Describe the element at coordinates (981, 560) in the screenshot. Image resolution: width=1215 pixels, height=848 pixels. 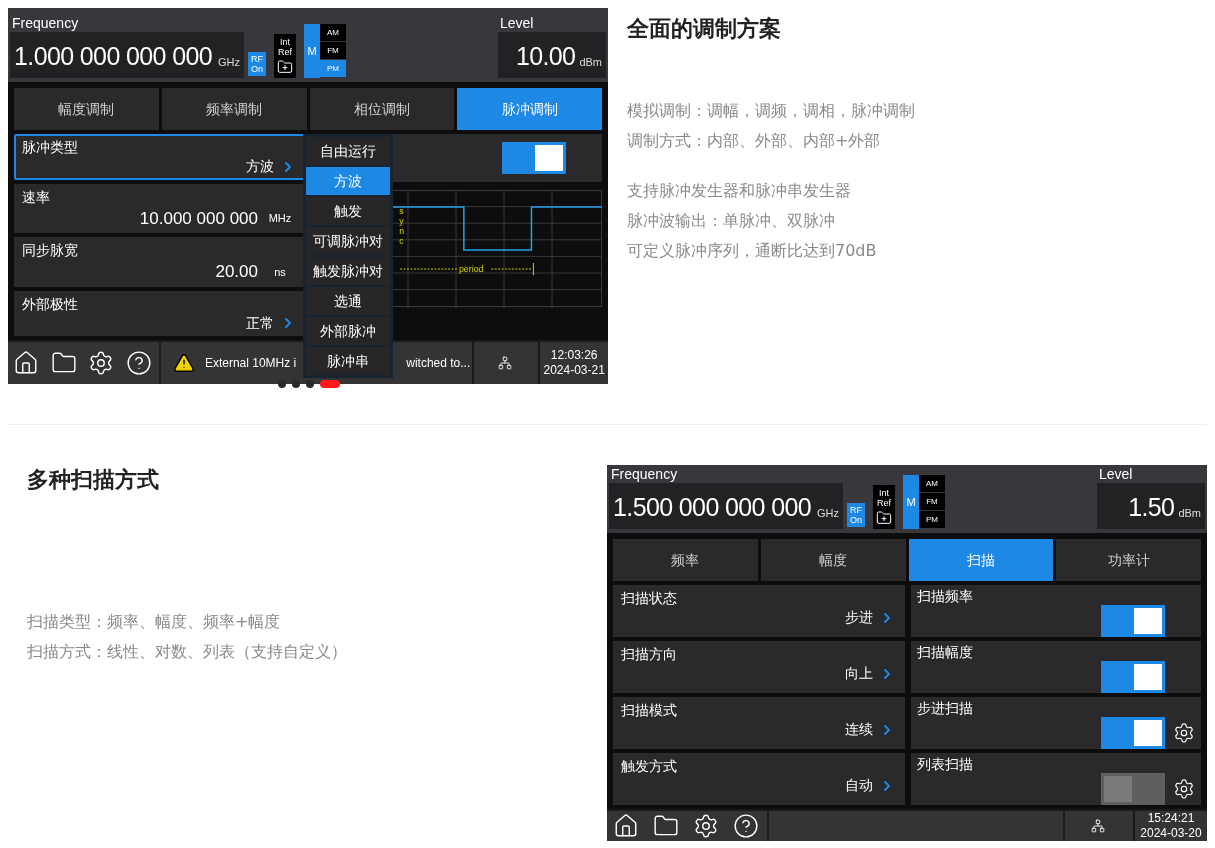
I see `tab: 扫描` at that location.